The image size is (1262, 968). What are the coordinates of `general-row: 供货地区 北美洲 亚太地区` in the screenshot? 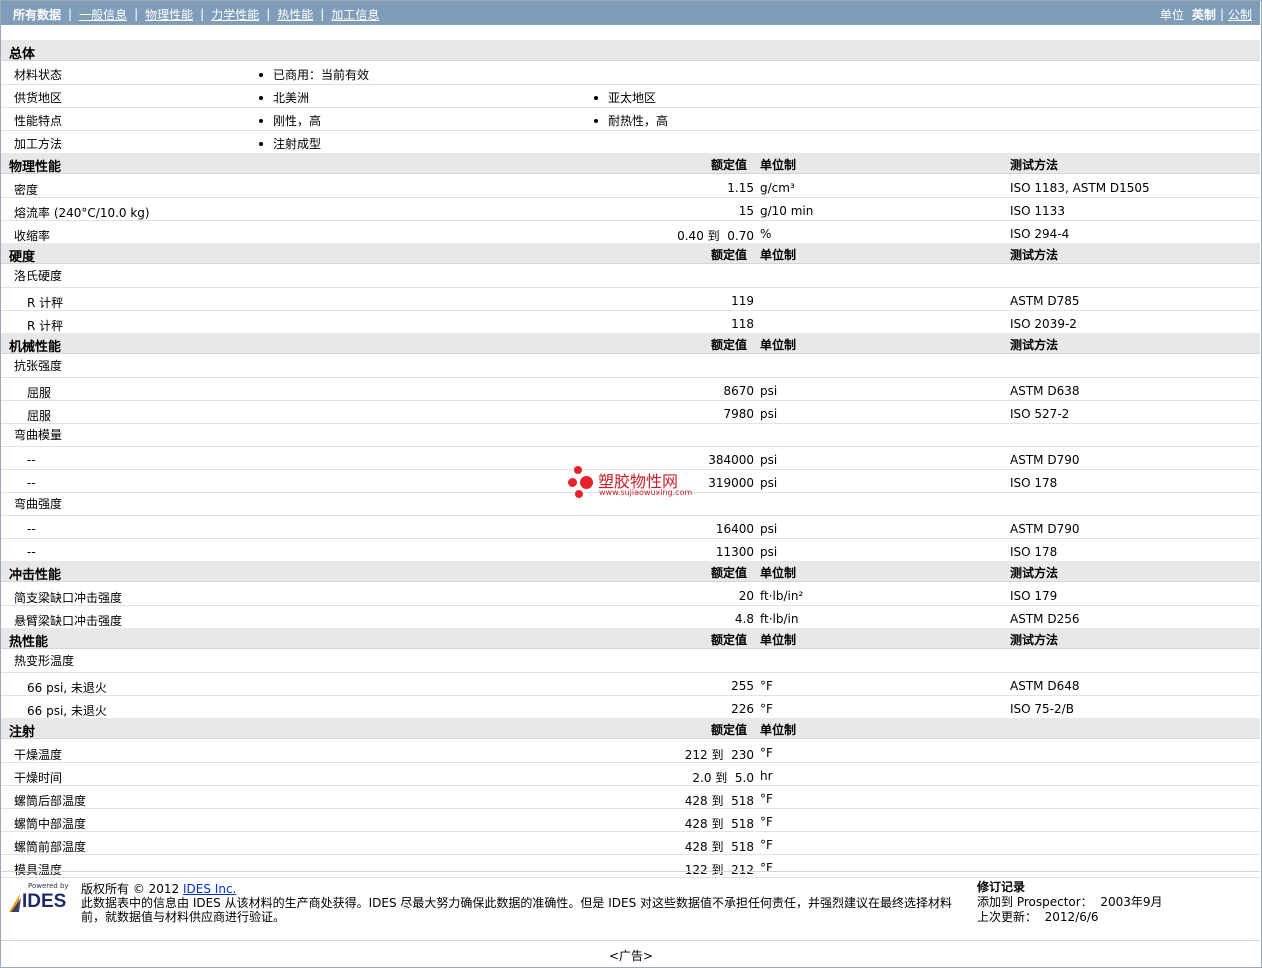 It's located at (630, 96).